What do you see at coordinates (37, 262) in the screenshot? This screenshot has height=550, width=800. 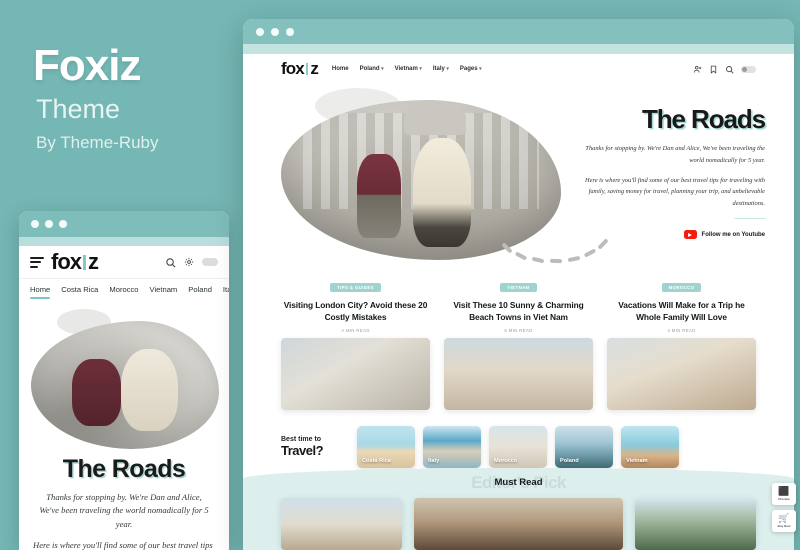 I see `menu-icon` at bounding box center [37, 262].